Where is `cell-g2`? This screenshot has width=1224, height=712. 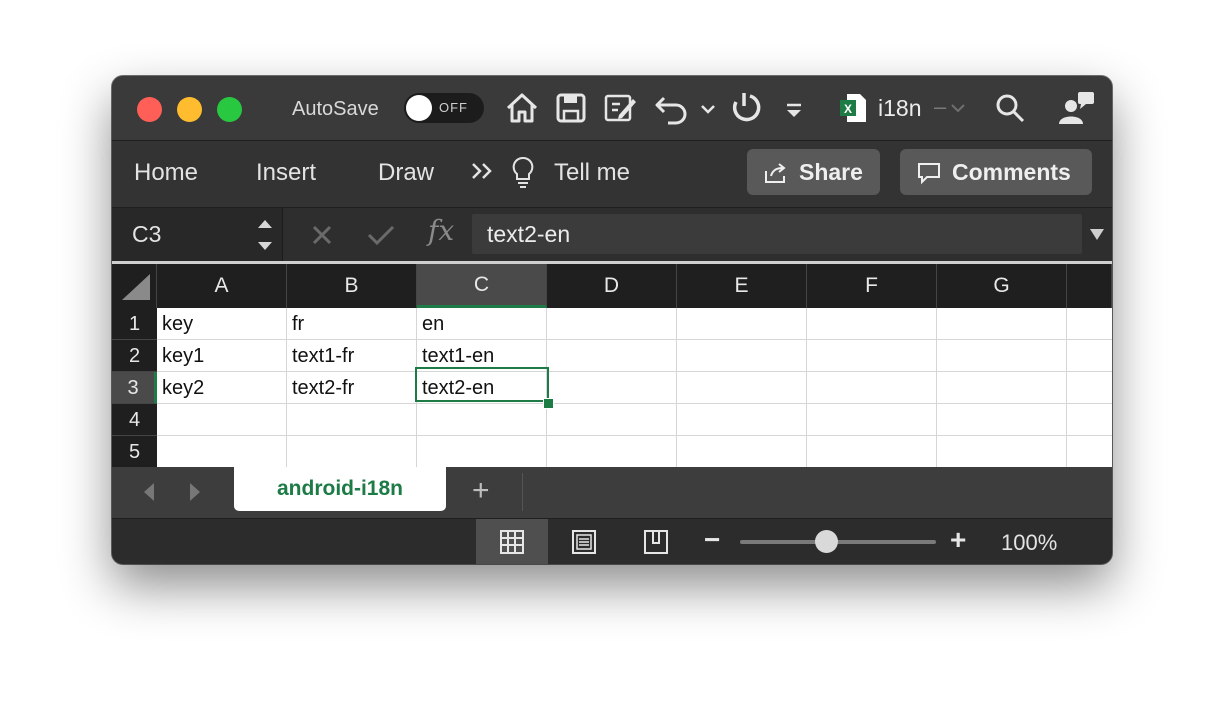 cell-g2 is located at coordinates (1002, 356).